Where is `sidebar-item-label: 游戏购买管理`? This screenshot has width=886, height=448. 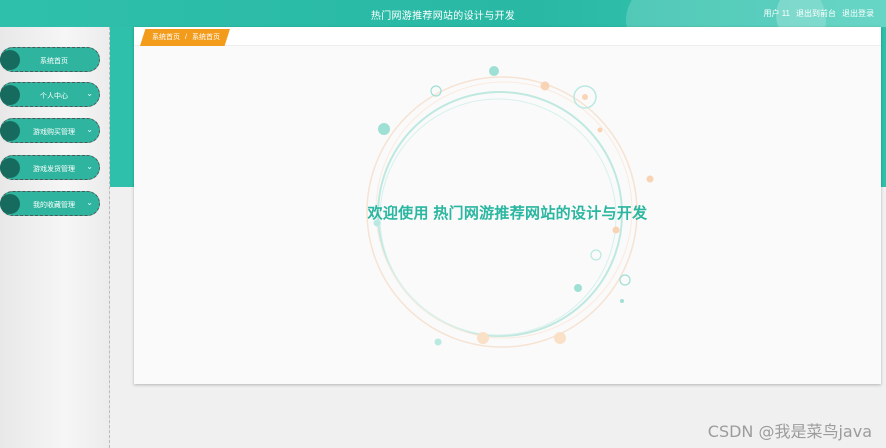 sidebar-item-label: 游戏购买管理 is located at coordinates (54, 132).